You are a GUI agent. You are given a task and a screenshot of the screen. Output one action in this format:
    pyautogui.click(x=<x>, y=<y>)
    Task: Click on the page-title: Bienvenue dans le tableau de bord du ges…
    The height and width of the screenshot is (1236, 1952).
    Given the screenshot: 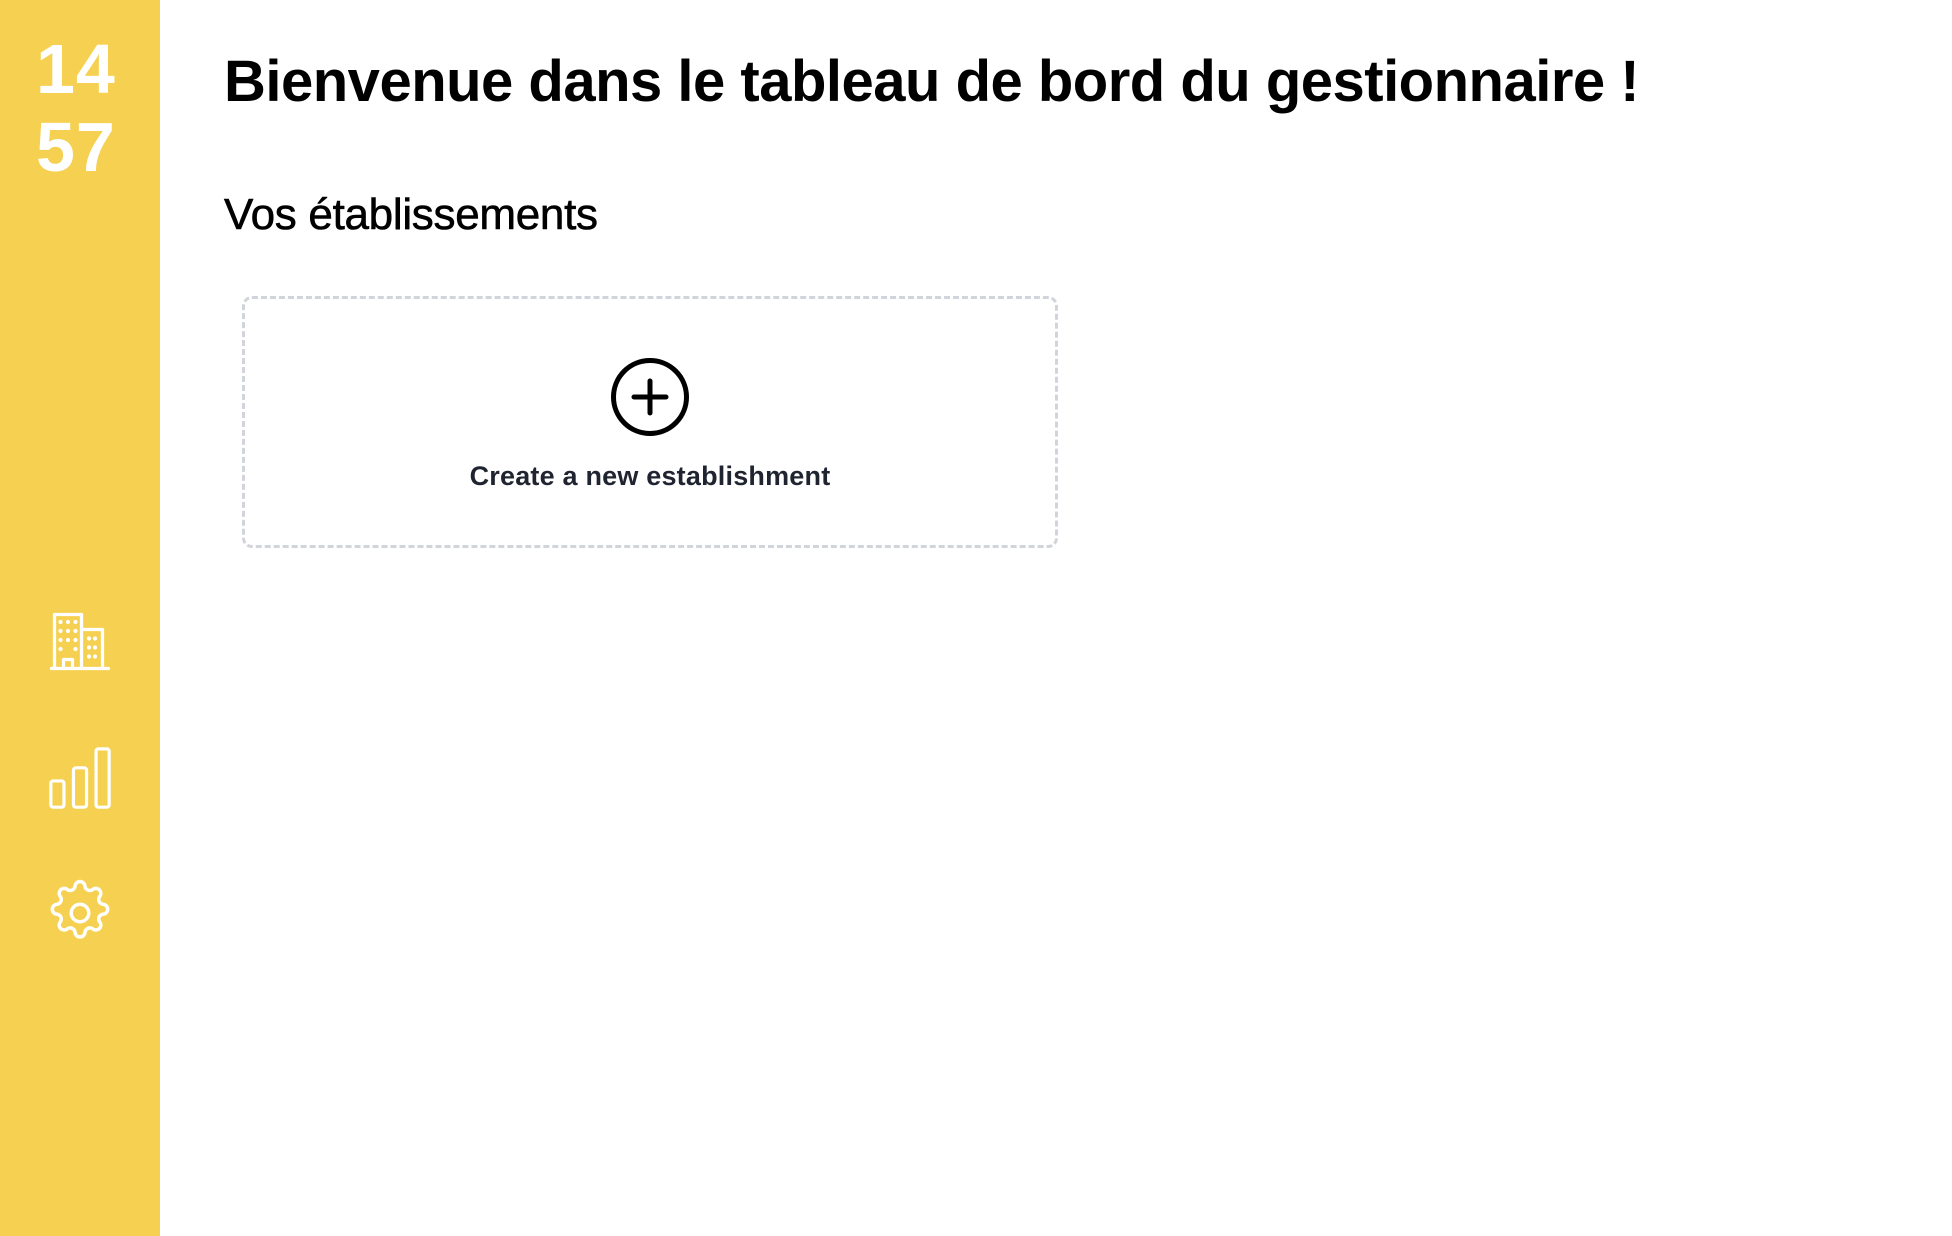 What is the action you would take?
    pyautogui.click(x=932, y=81)
    